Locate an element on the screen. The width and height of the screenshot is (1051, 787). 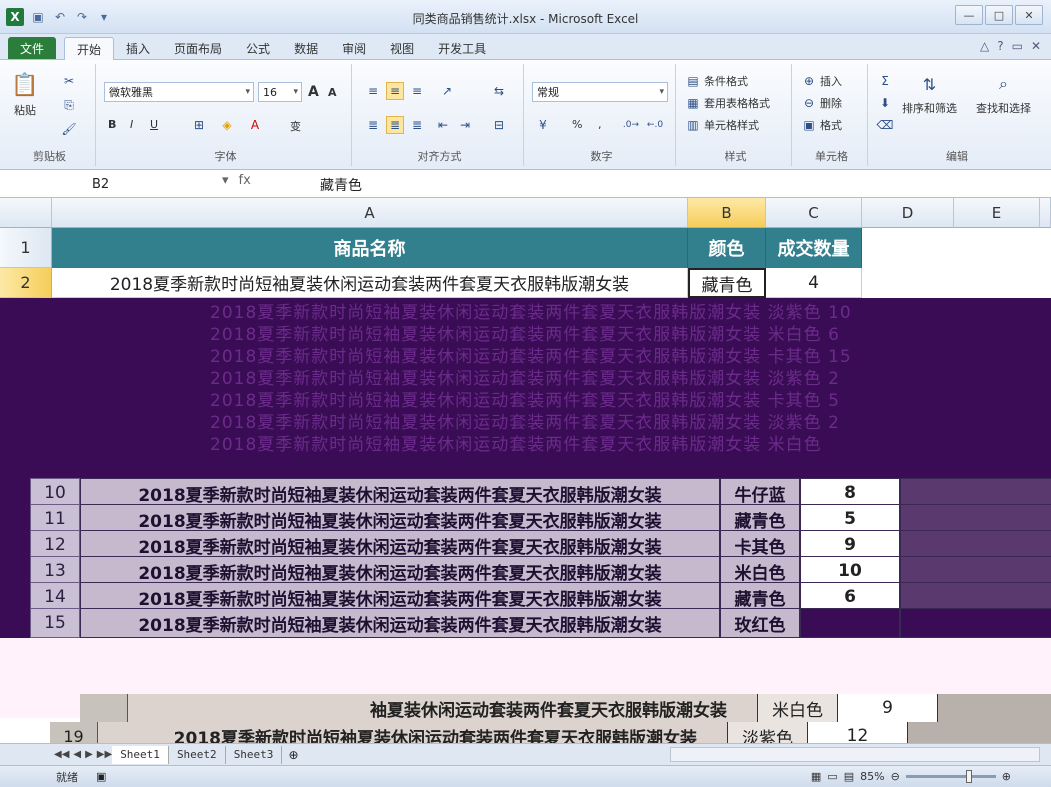
cut-icon: ✂ is located at coordinates (69, 81).